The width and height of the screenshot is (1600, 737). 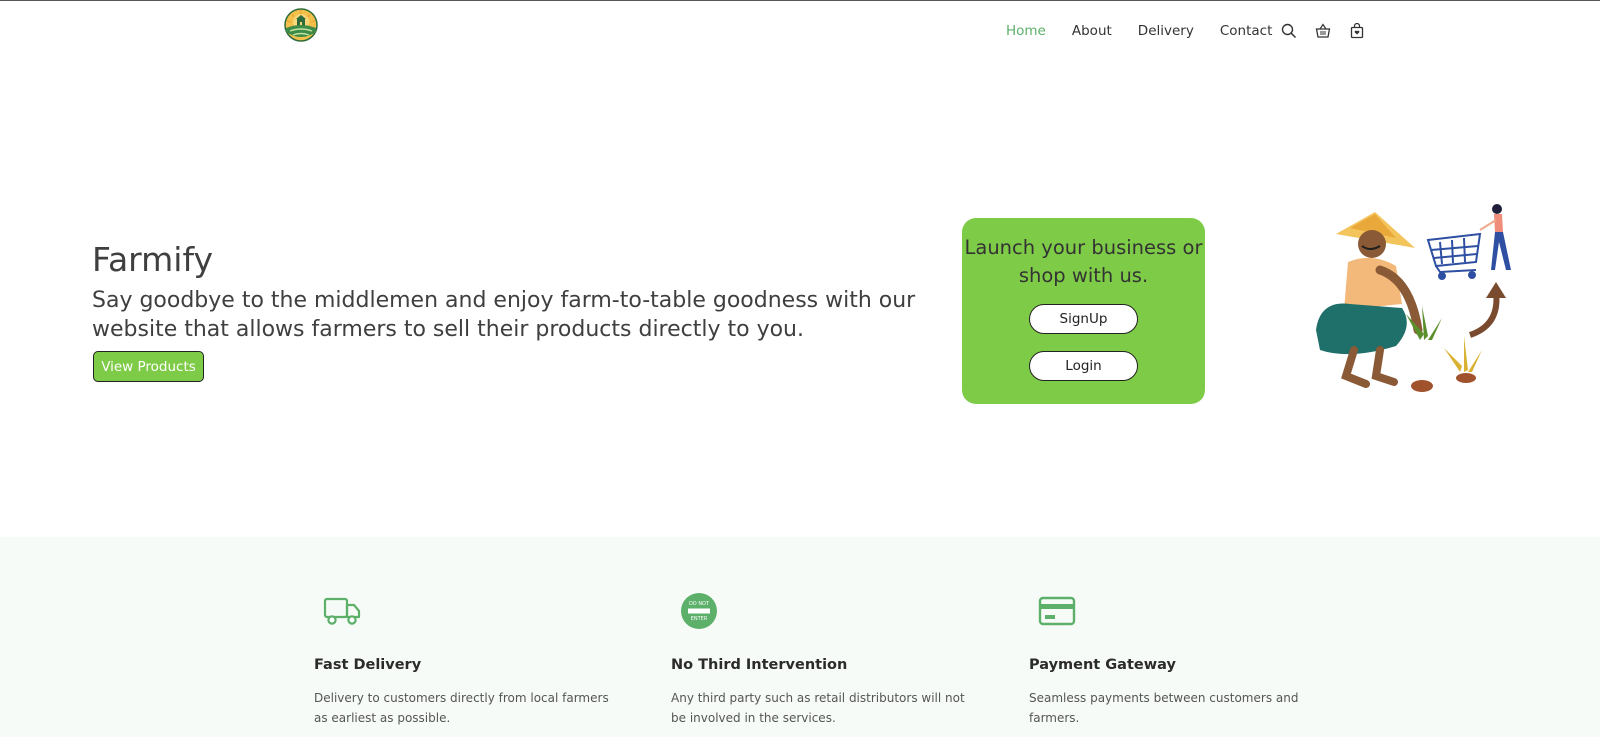 What do you see at coordinates (1420, 300) in the screenshot?
I see `farmer-illustration` at bounding box center [1420, 300].